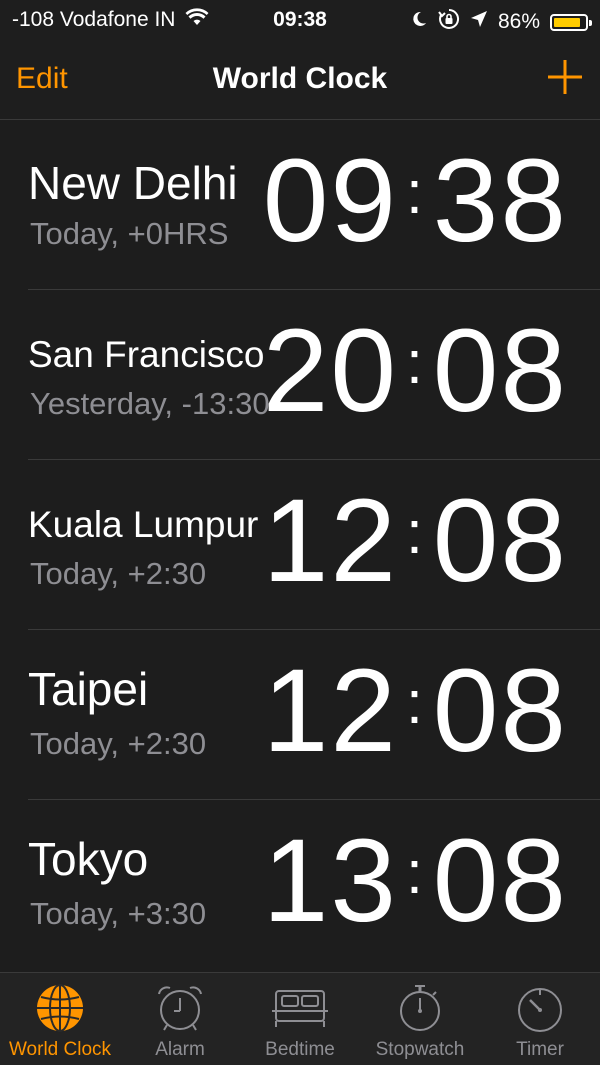  I want to click on tab-alarm: Alarm, so click(180, 1019).